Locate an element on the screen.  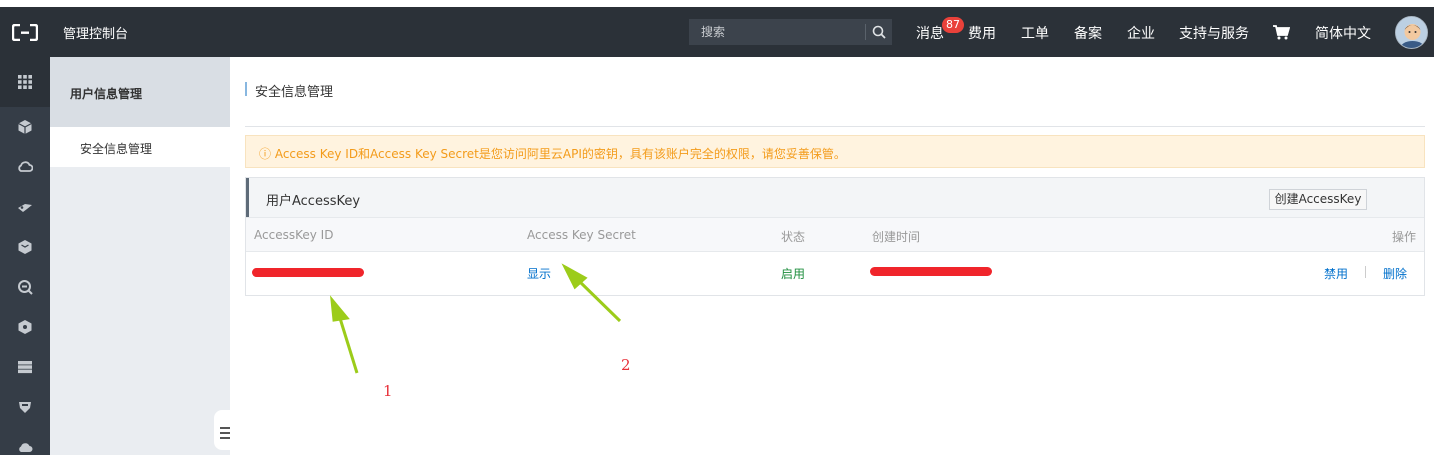
cloud-upload-icon is located at coordinates (25, 447).